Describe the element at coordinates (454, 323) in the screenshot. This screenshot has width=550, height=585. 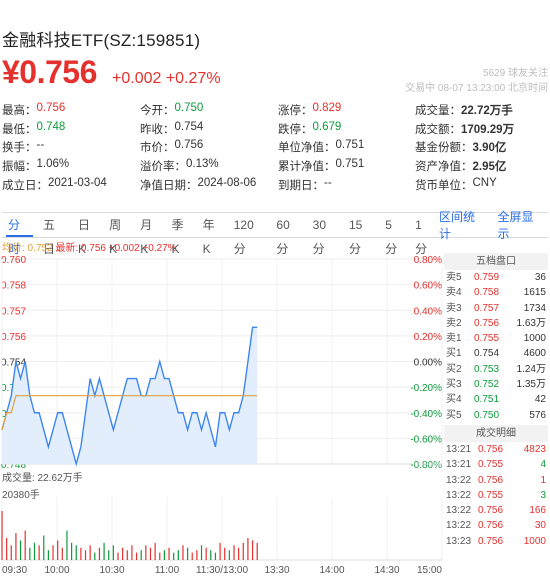
I see `order-level: 卖2` at that location.